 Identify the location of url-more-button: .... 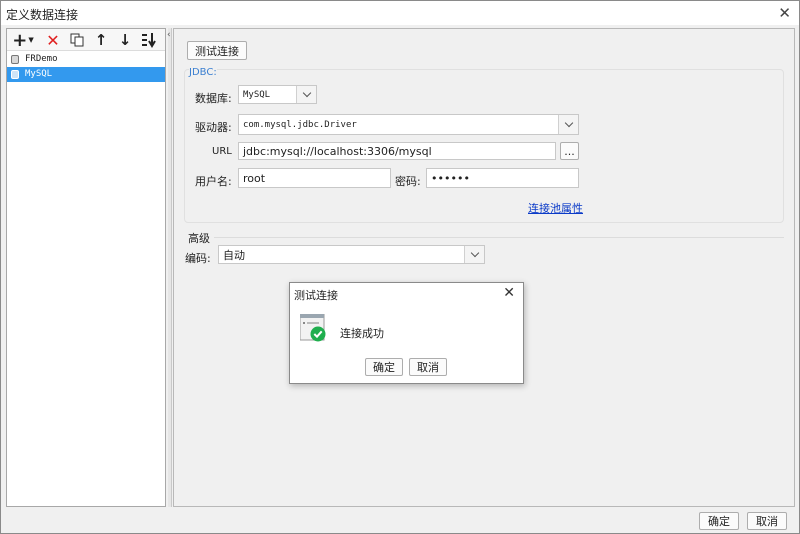
(569, 151).